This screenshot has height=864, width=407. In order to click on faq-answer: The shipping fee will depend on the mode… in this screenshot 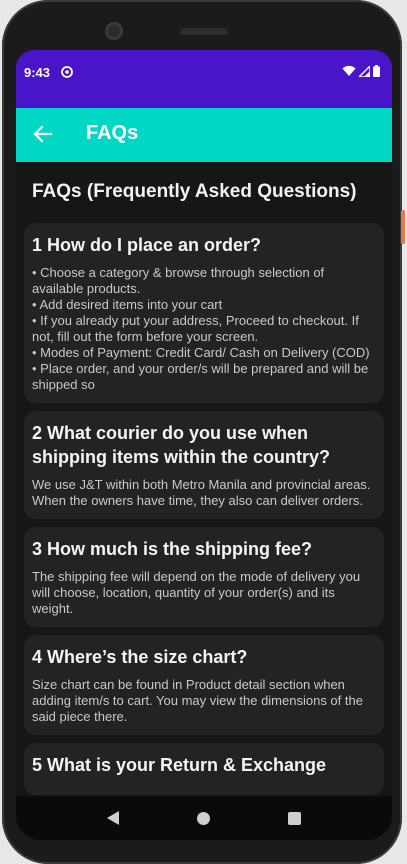, I will do `click(196, 592)`.